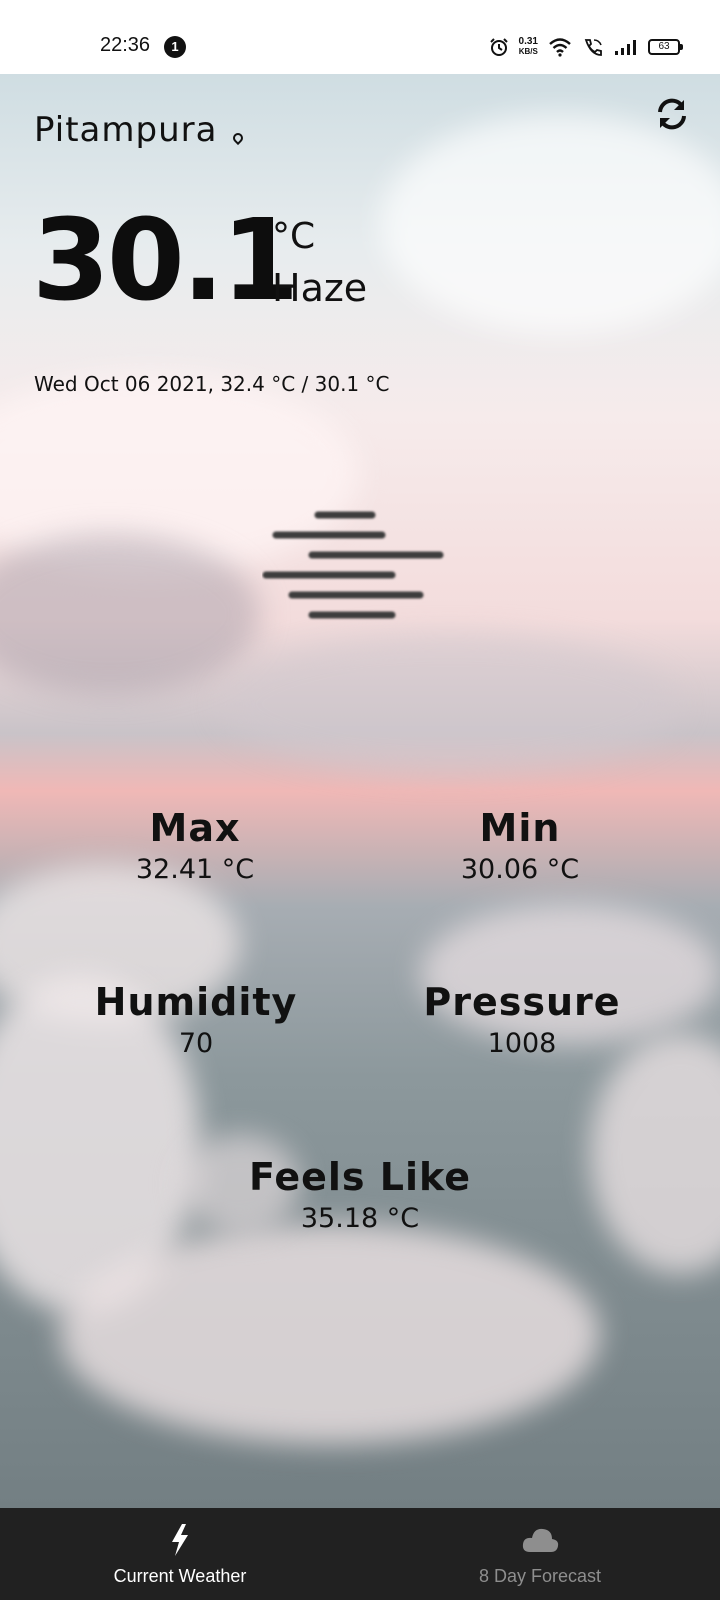 This screenshot has width=720, height=1600. I want to click on stat-max-value: 32.41 °C, so click(195, 869).